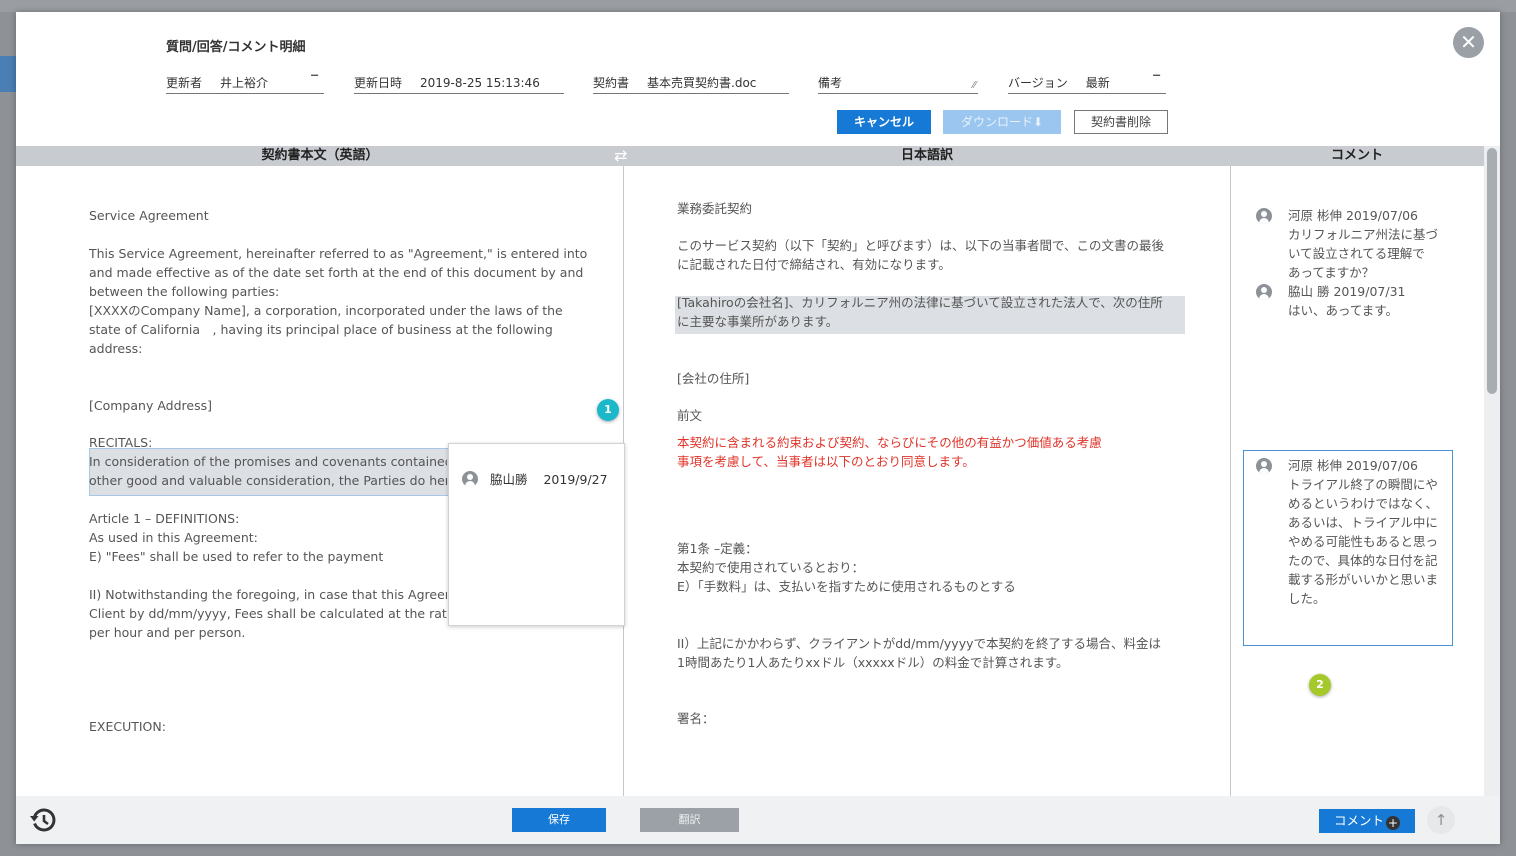  What do you see at coordinates (1320, 685) in the screenshot?
I see `comment-marker-badge: 2` at bounding box center [1320, 685].